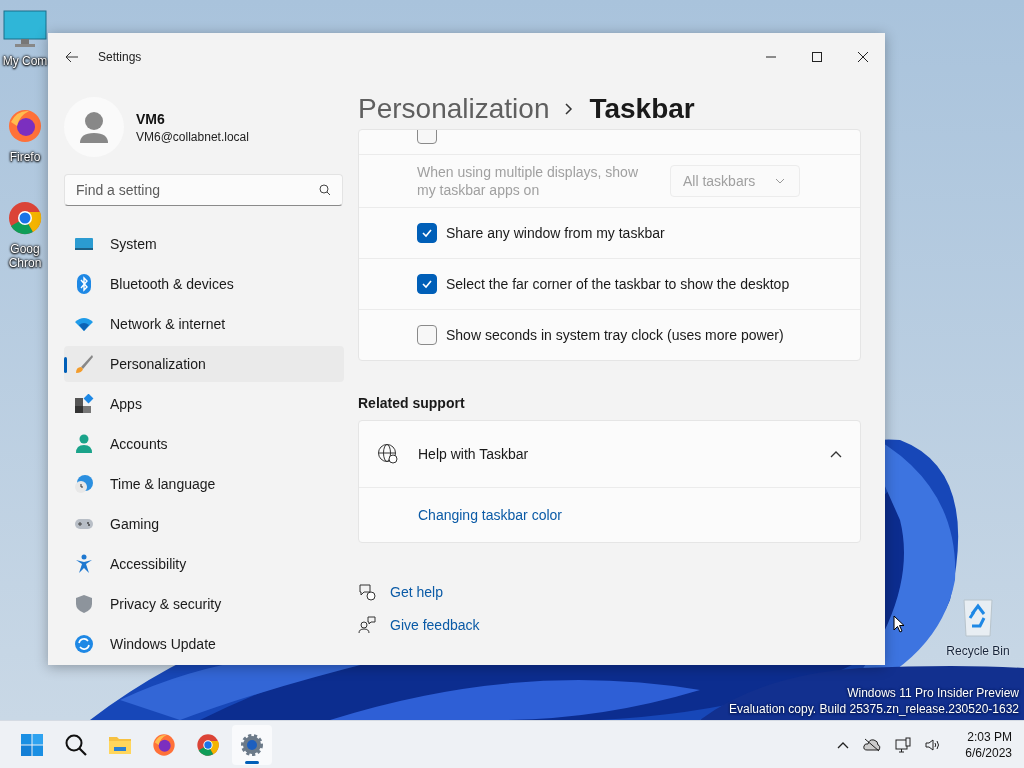 This screenshot has height=768, width=1024. I want to click on globe-icon, so click(388, 454).